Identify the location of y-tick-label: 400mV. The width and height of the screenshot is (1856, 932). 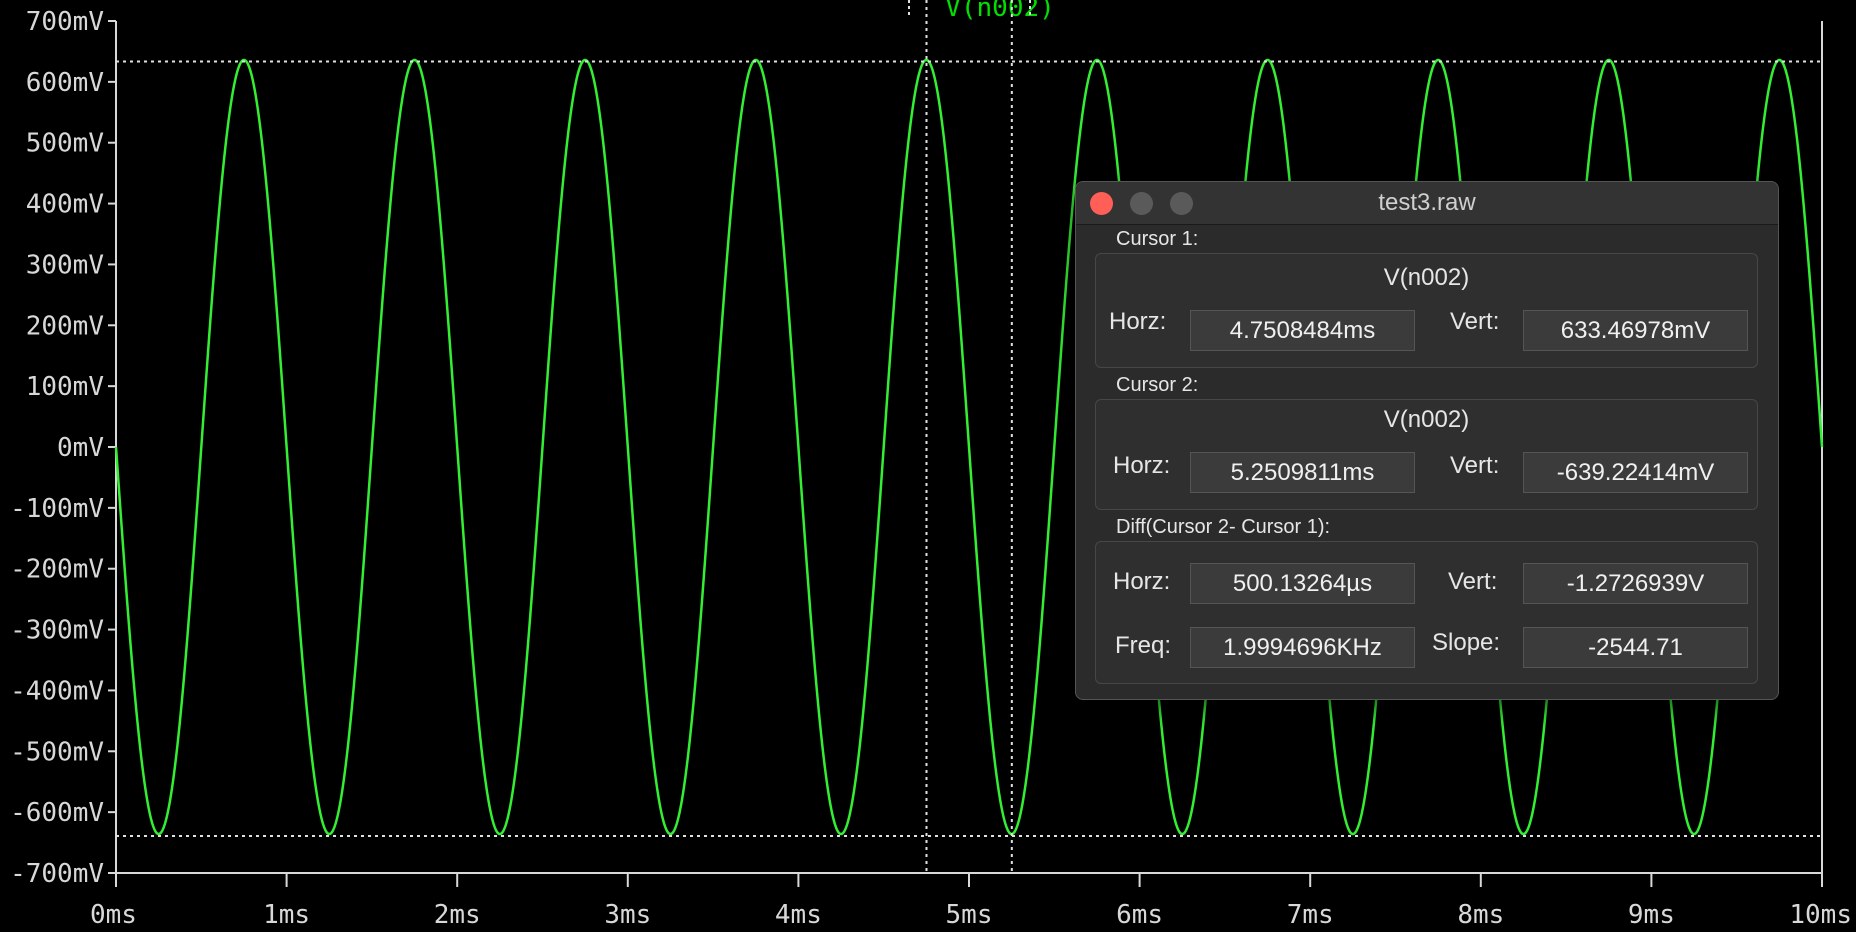
(65, 205).